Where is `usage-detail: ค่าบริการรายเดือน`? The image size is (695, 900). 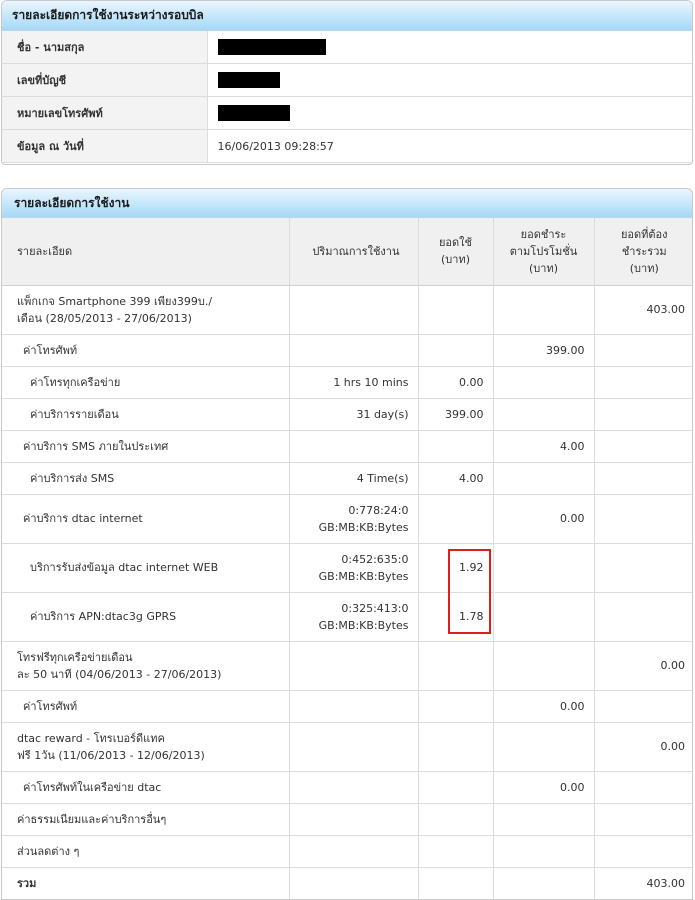
usage-detail: ค่าบริการรายเดือน is located at coordinates (146, 414).